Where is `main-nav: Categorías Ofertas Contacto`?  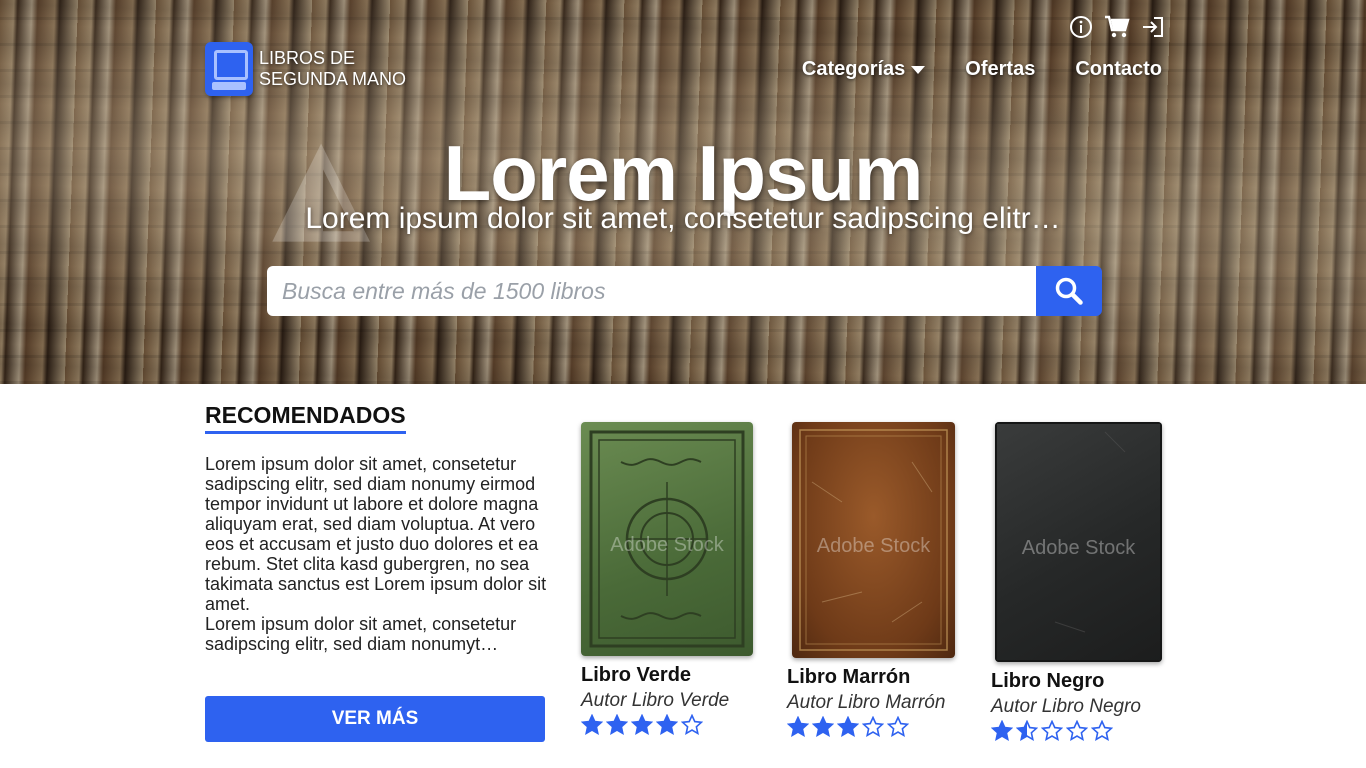
main-nav: Categorías Ofertas Contacto is located at coordinates (982, 69).